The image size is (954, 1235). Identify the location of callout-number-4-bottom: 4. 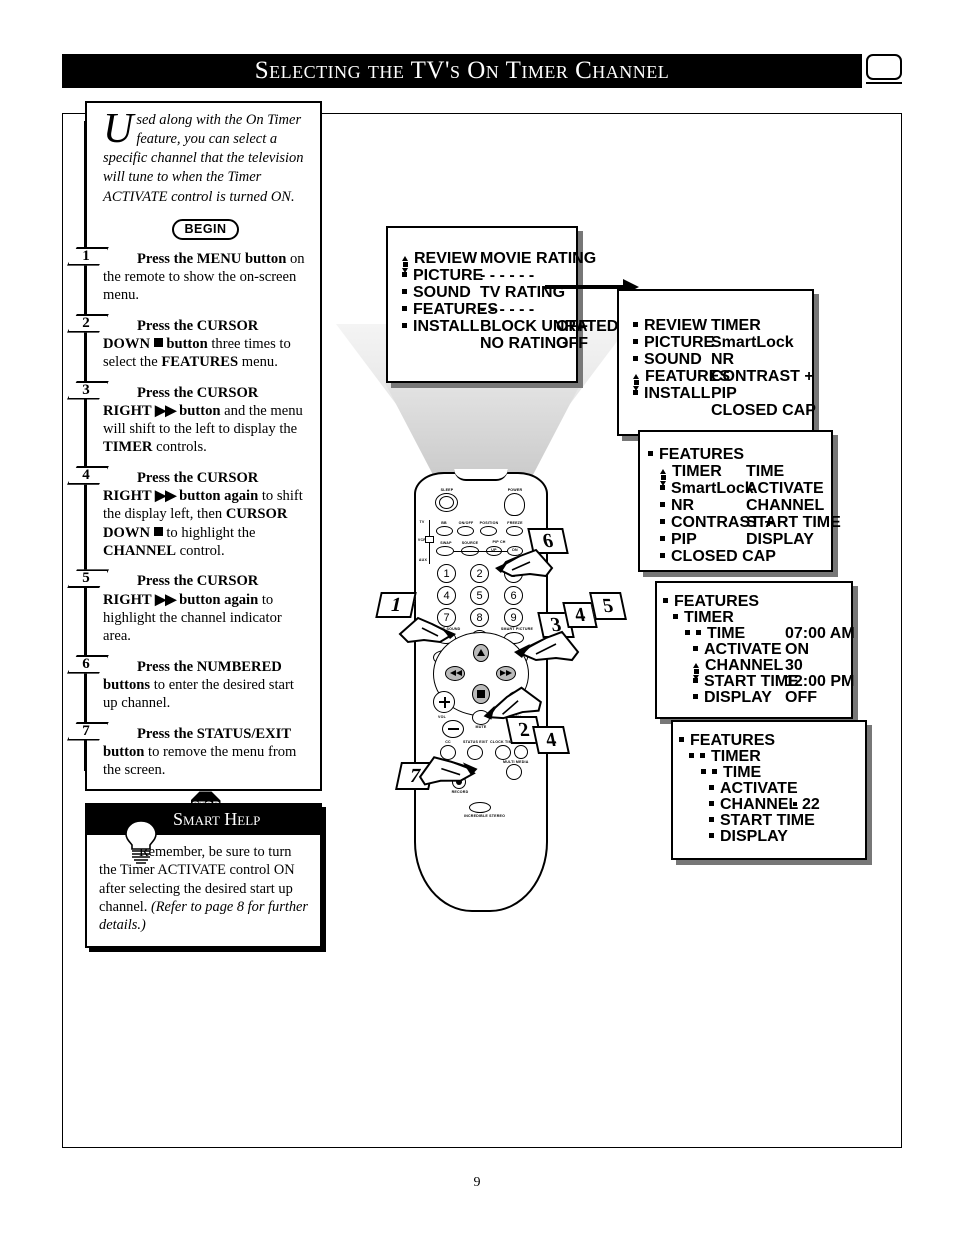
(551, 740).